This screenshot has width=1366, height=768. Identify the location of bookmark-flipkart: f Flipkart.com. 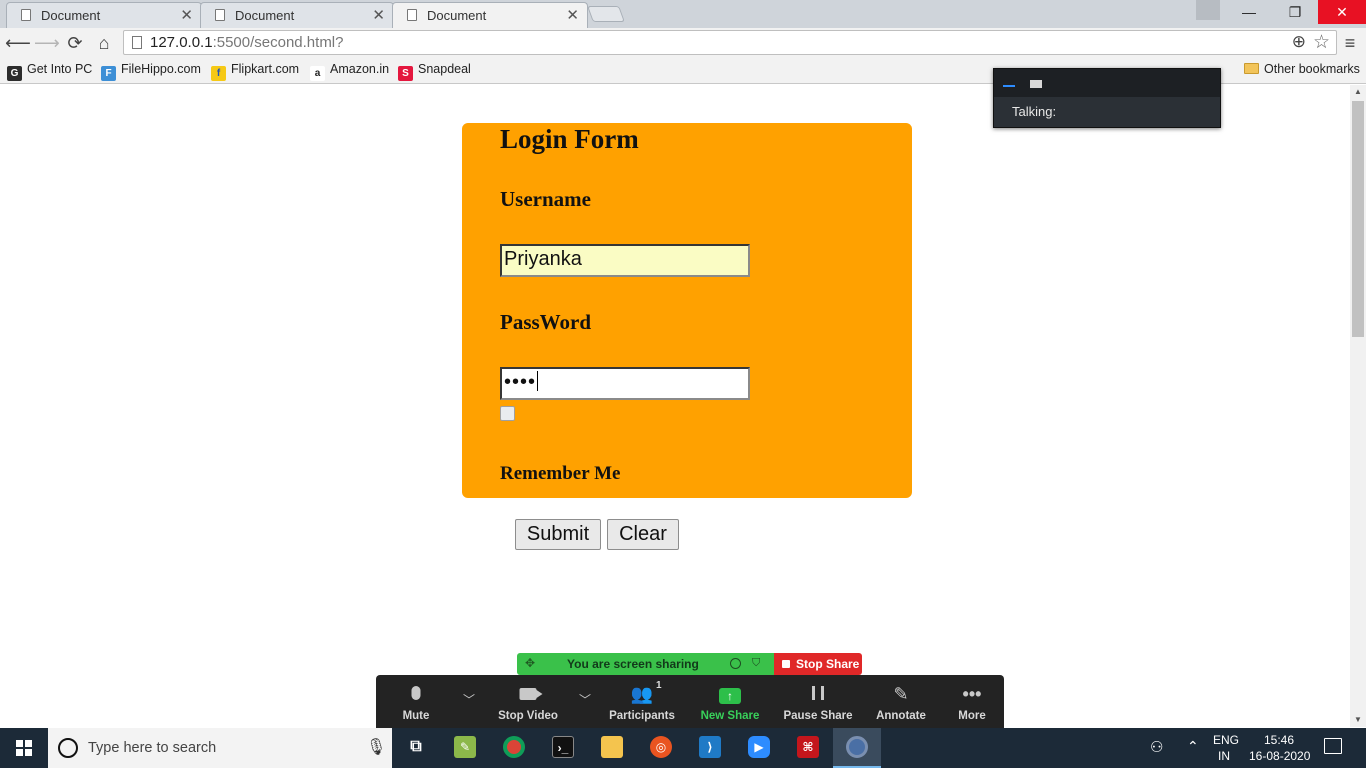
(255, 71).